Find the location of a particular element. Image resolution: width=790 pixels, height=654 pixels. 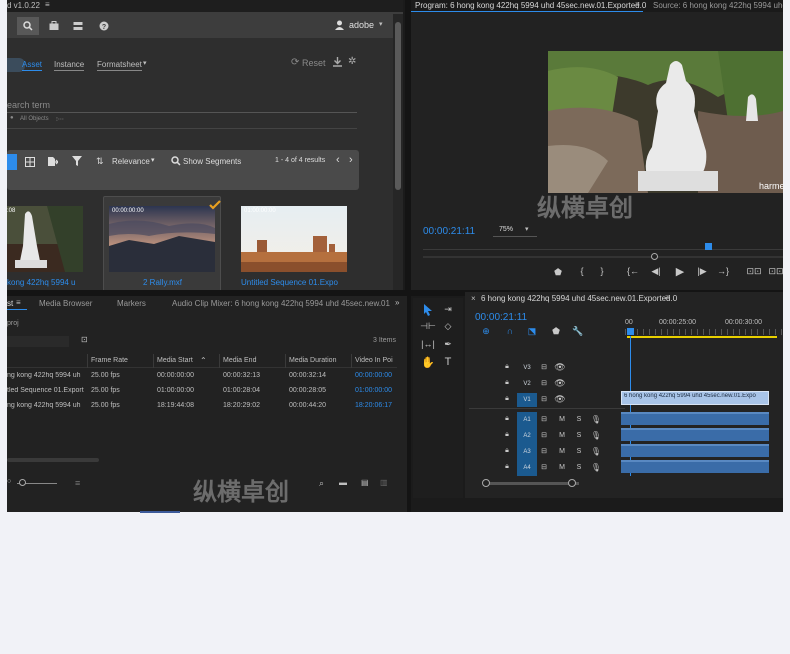

row-in-point: 01:00:00:00 is located at coordinates (373, 390).